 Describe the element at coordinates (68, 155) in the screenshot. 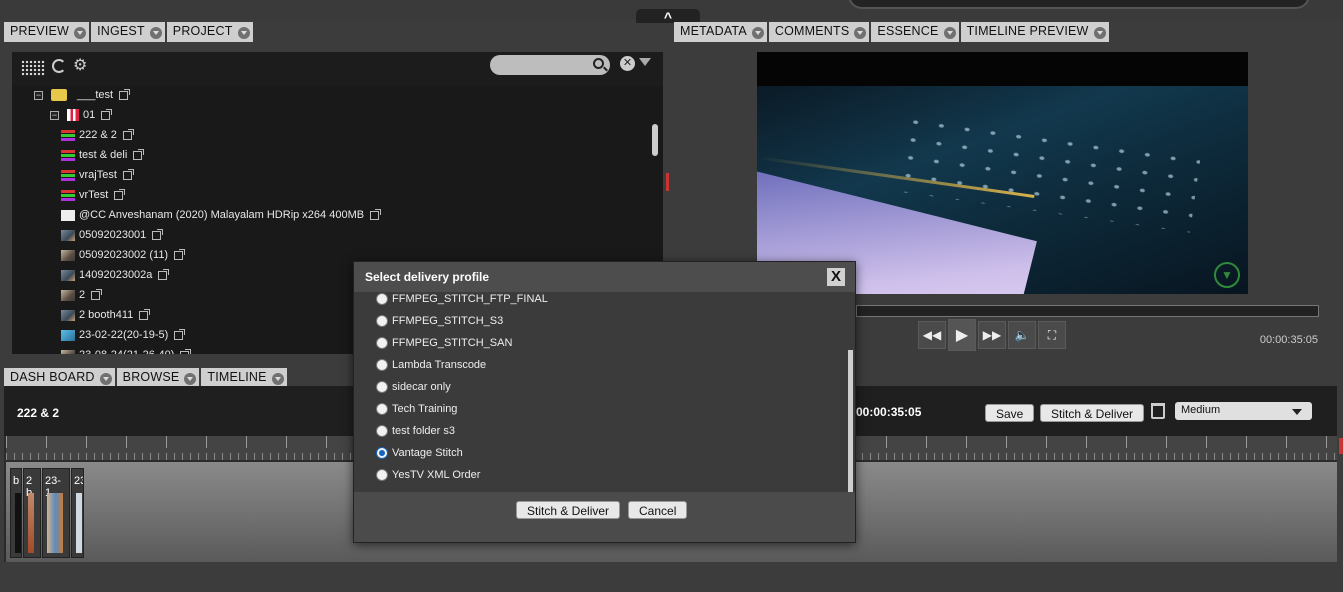

I see `sequence-icon` at that location.